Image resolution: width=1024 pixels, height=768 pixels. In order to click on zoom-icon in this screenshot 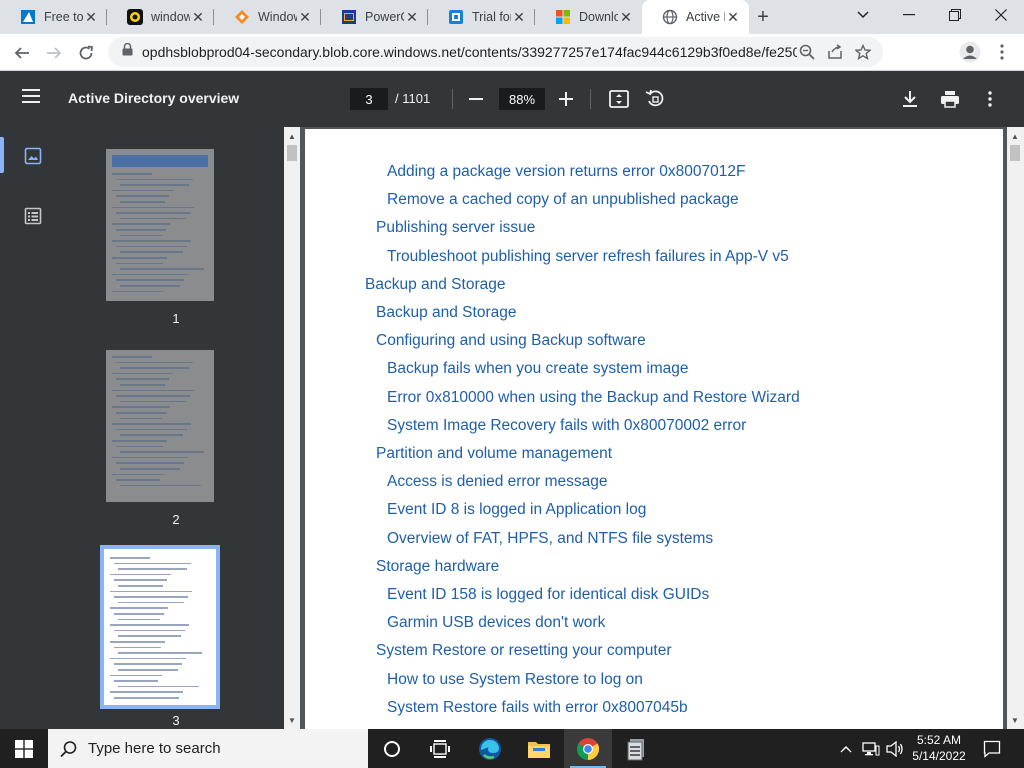, I will do `click(807, 52)`.